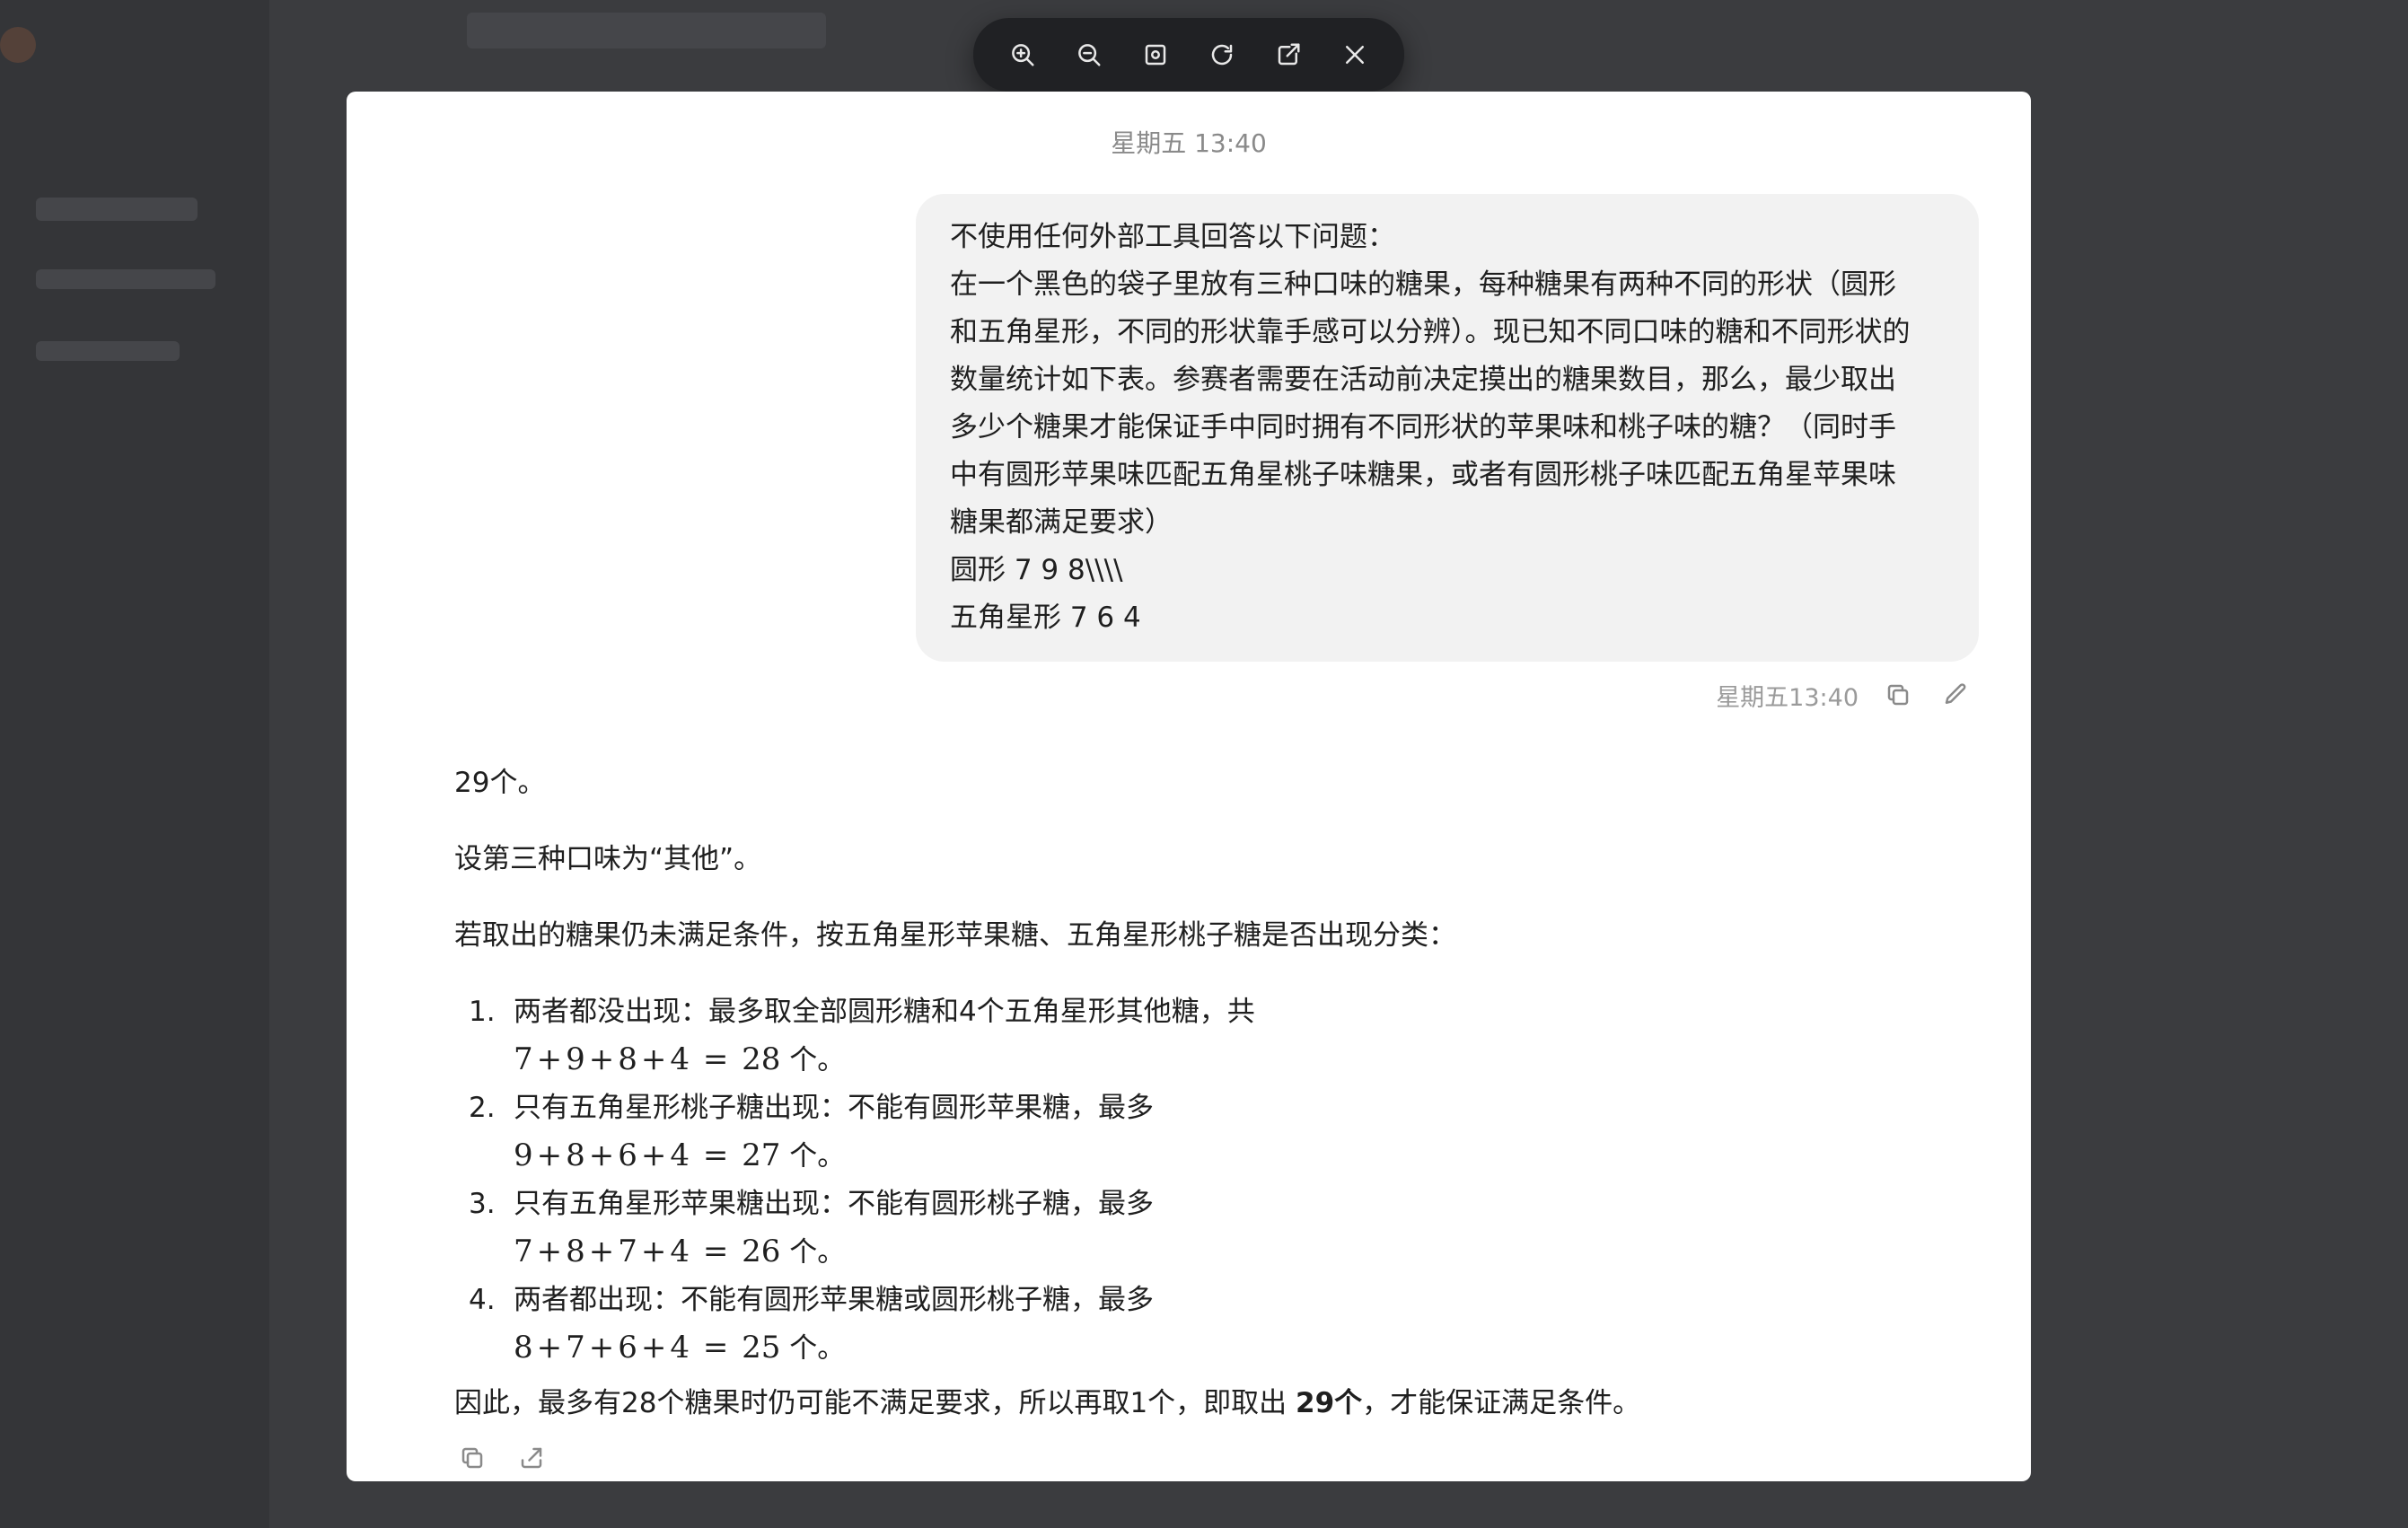  I want to click on case-number: 4., so click(483, 1300).